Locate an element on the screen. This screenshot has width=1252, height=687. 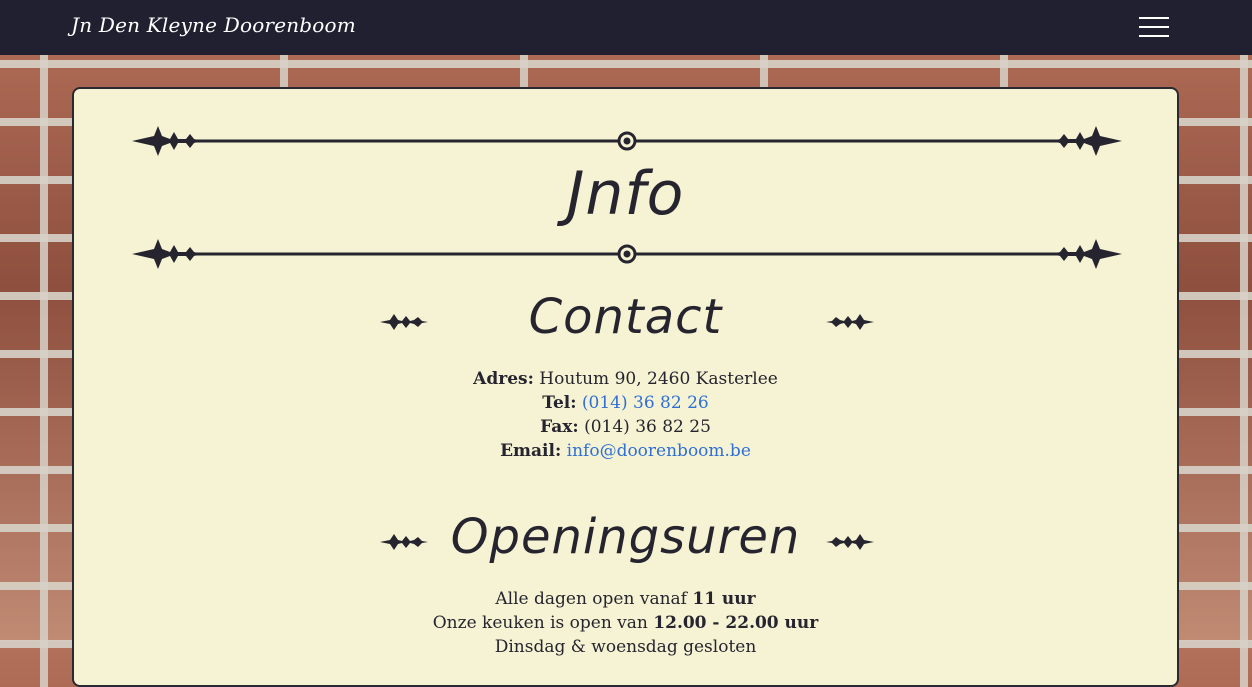
site-brand-link: Jn Den Kleyne Doorenboom is located at coordinates (213, 25).